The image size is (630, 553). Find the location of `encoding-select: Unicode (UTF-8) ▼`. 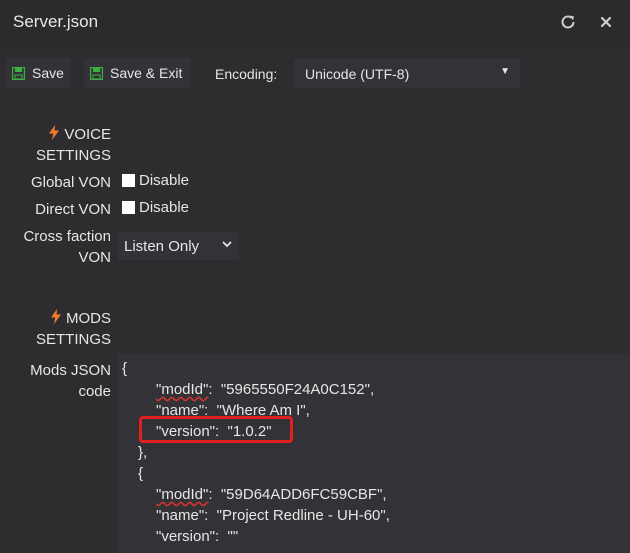

encoding-select: Unicode (UTF-8) ▼ is located at coordinates (407, 73).